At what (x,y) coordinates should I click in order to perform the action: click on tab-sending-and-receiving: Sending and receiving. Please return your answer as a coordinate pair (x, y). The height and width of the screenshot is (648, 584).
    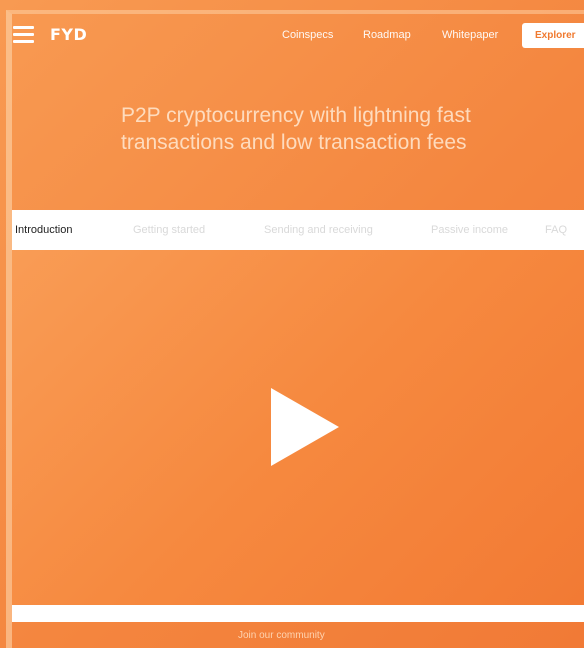
    Looking at the image, I should click on (318, 230).